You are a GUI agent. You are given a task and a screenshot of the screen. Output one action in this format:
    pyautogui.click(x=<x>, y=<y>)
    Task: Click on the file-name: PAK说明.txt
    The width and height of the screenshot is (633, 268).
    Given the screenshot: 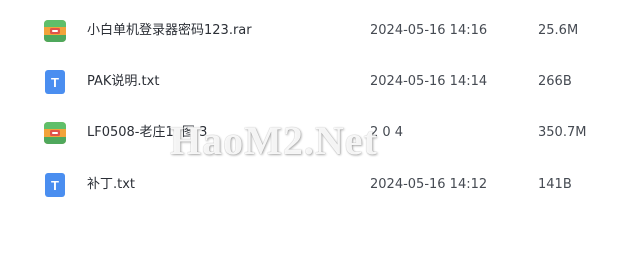 What is the action you would take?
    pyautogui.click(x=123, y=81)
    